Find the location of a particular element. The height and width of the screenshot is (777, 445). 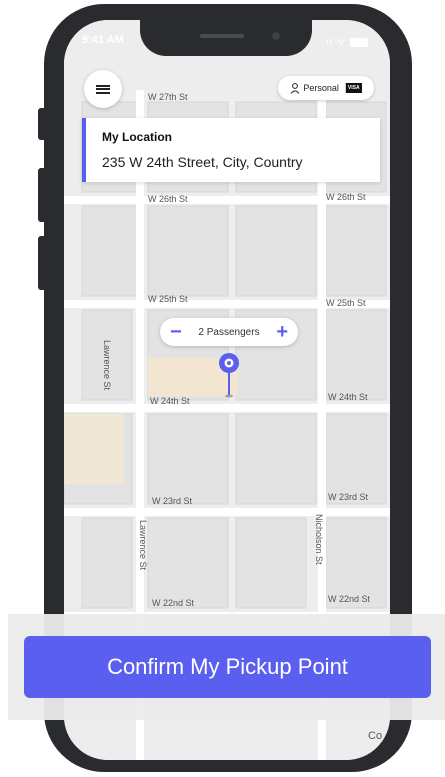

minus-icon: − is located at coordinates (176, 332).